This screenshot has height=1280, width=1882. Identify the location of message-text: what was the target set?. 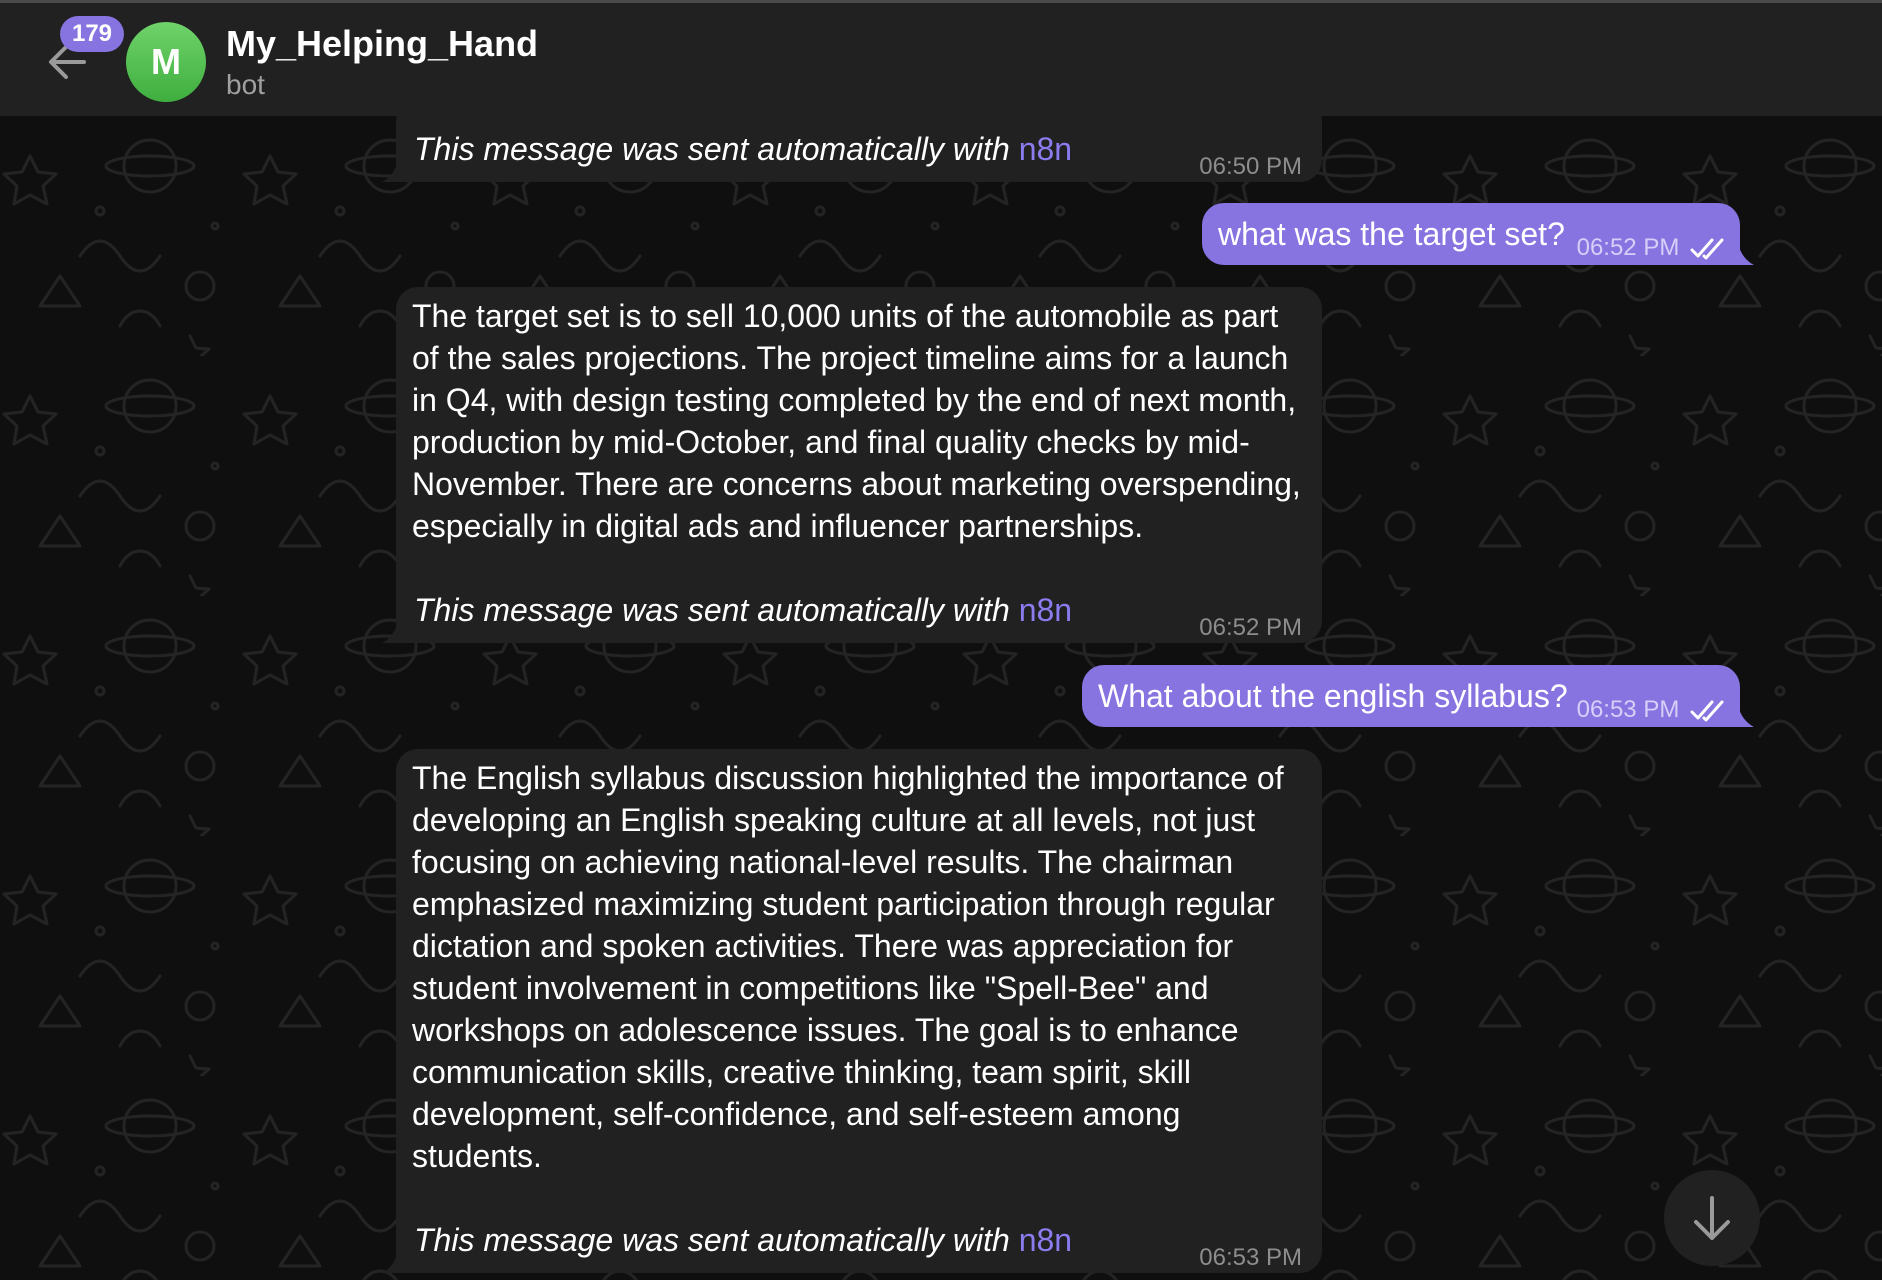
(1391, 234).